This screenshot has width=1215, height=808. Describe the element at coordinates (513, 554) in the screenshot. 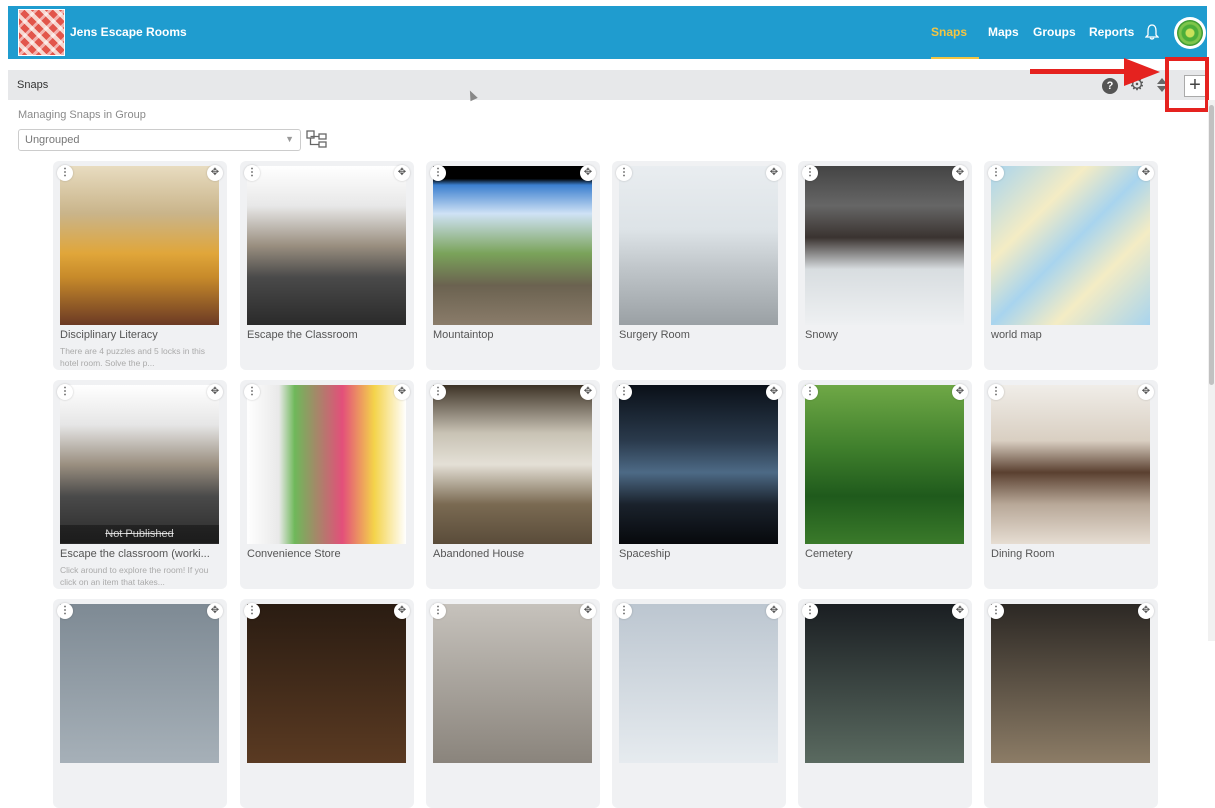

I see `snap-title: Abandoned House` at that location.